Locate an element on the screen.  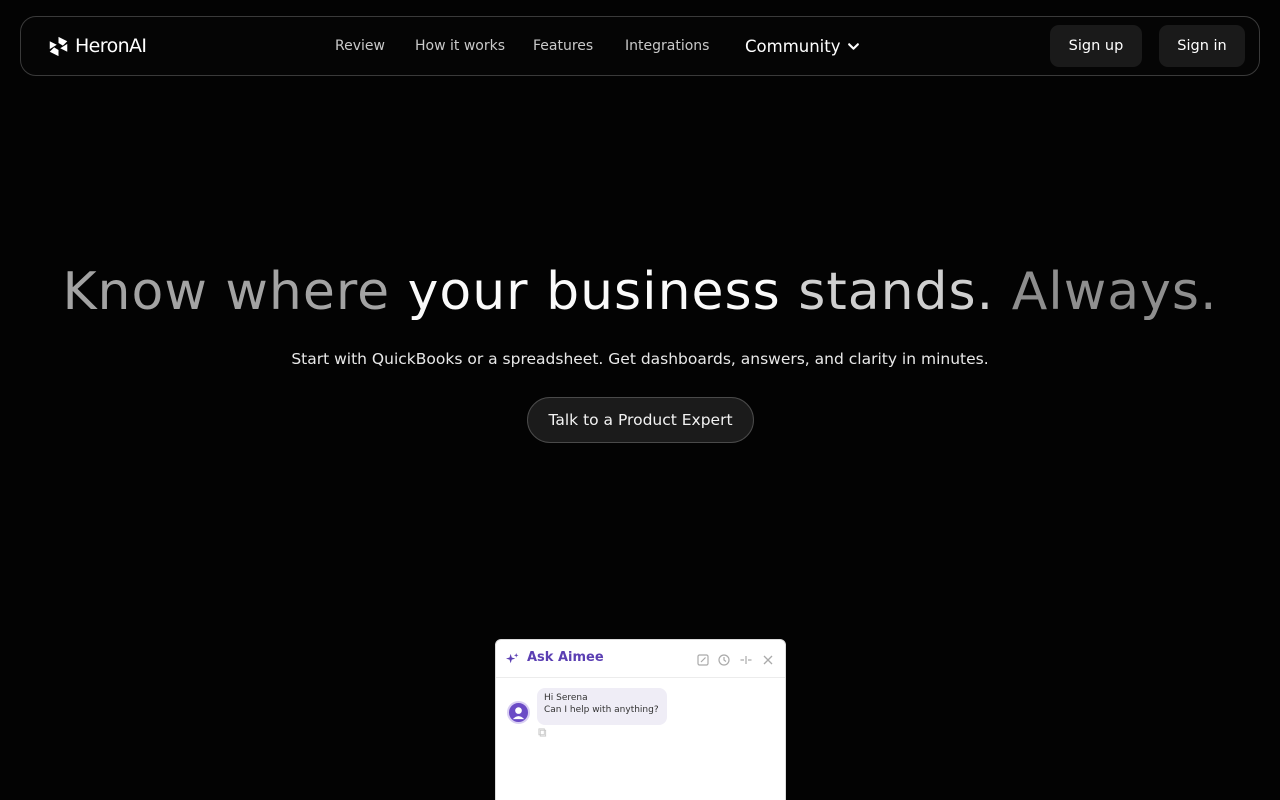
brand-name: HeronAI is located at coordinates (111, 46).